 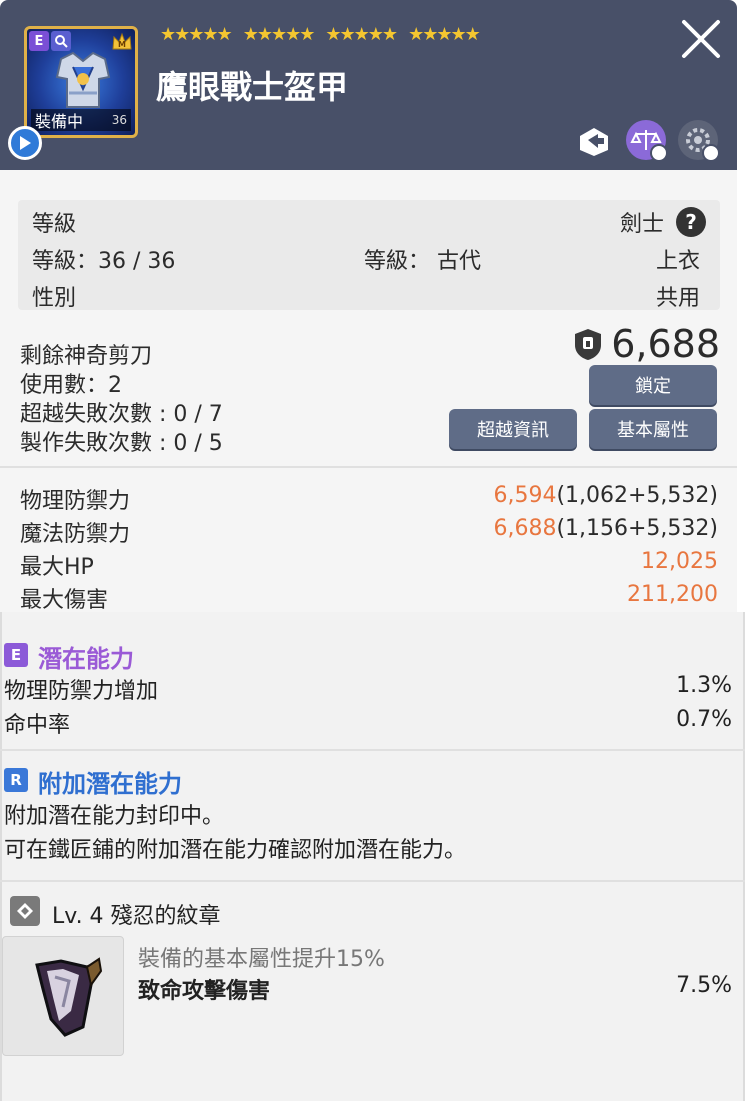 What do you see at coordinates (679, 561) in the screenshot?
I see `stat-value: 12,025` at bounding box center [679, 561].